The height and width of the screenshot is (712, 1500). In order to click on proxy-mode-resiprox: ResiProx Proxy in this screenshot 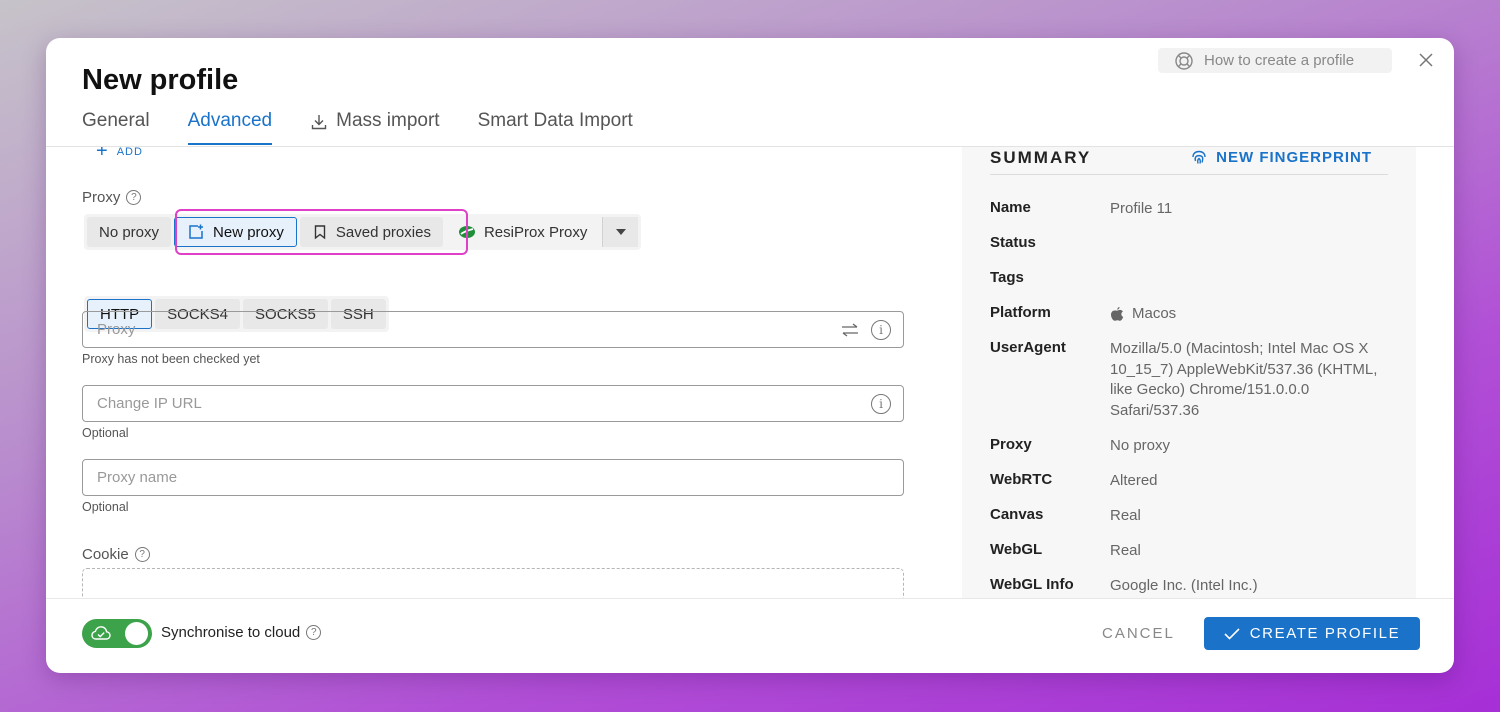, I will do `click(522, 232)`.